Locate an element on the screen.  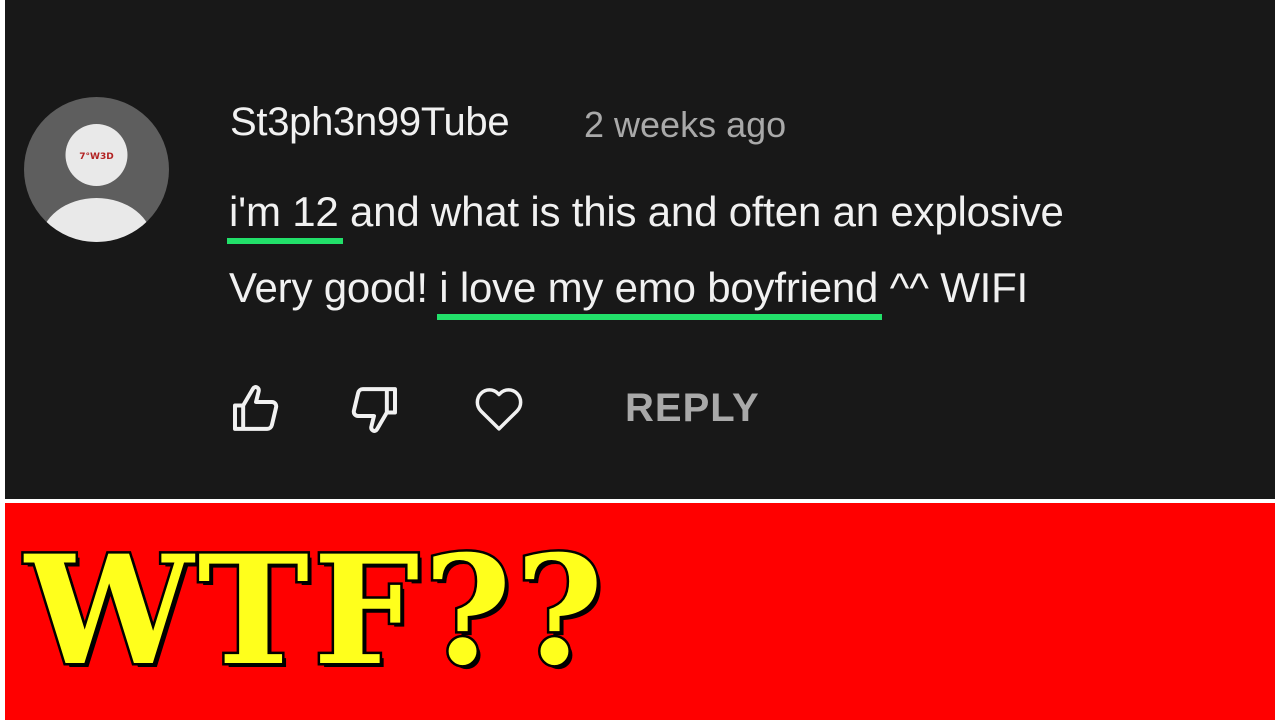
thumbs-down-icon is located at coordinates (374, 410).